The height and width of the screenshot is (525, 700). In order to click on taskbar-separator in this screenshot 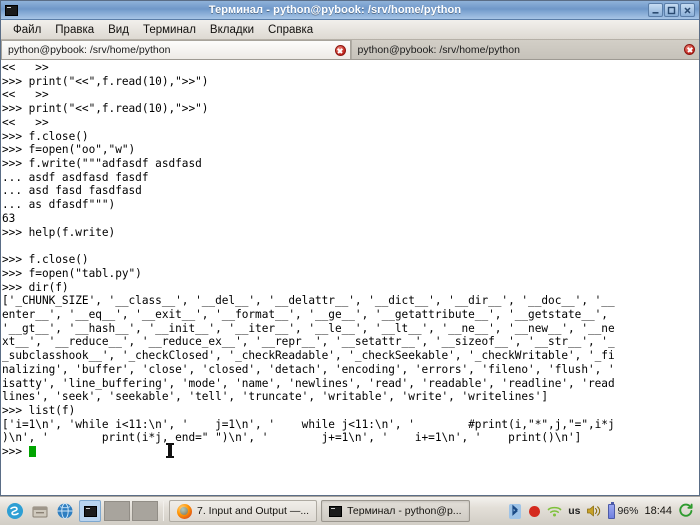, I will do `click(163, 511)`.